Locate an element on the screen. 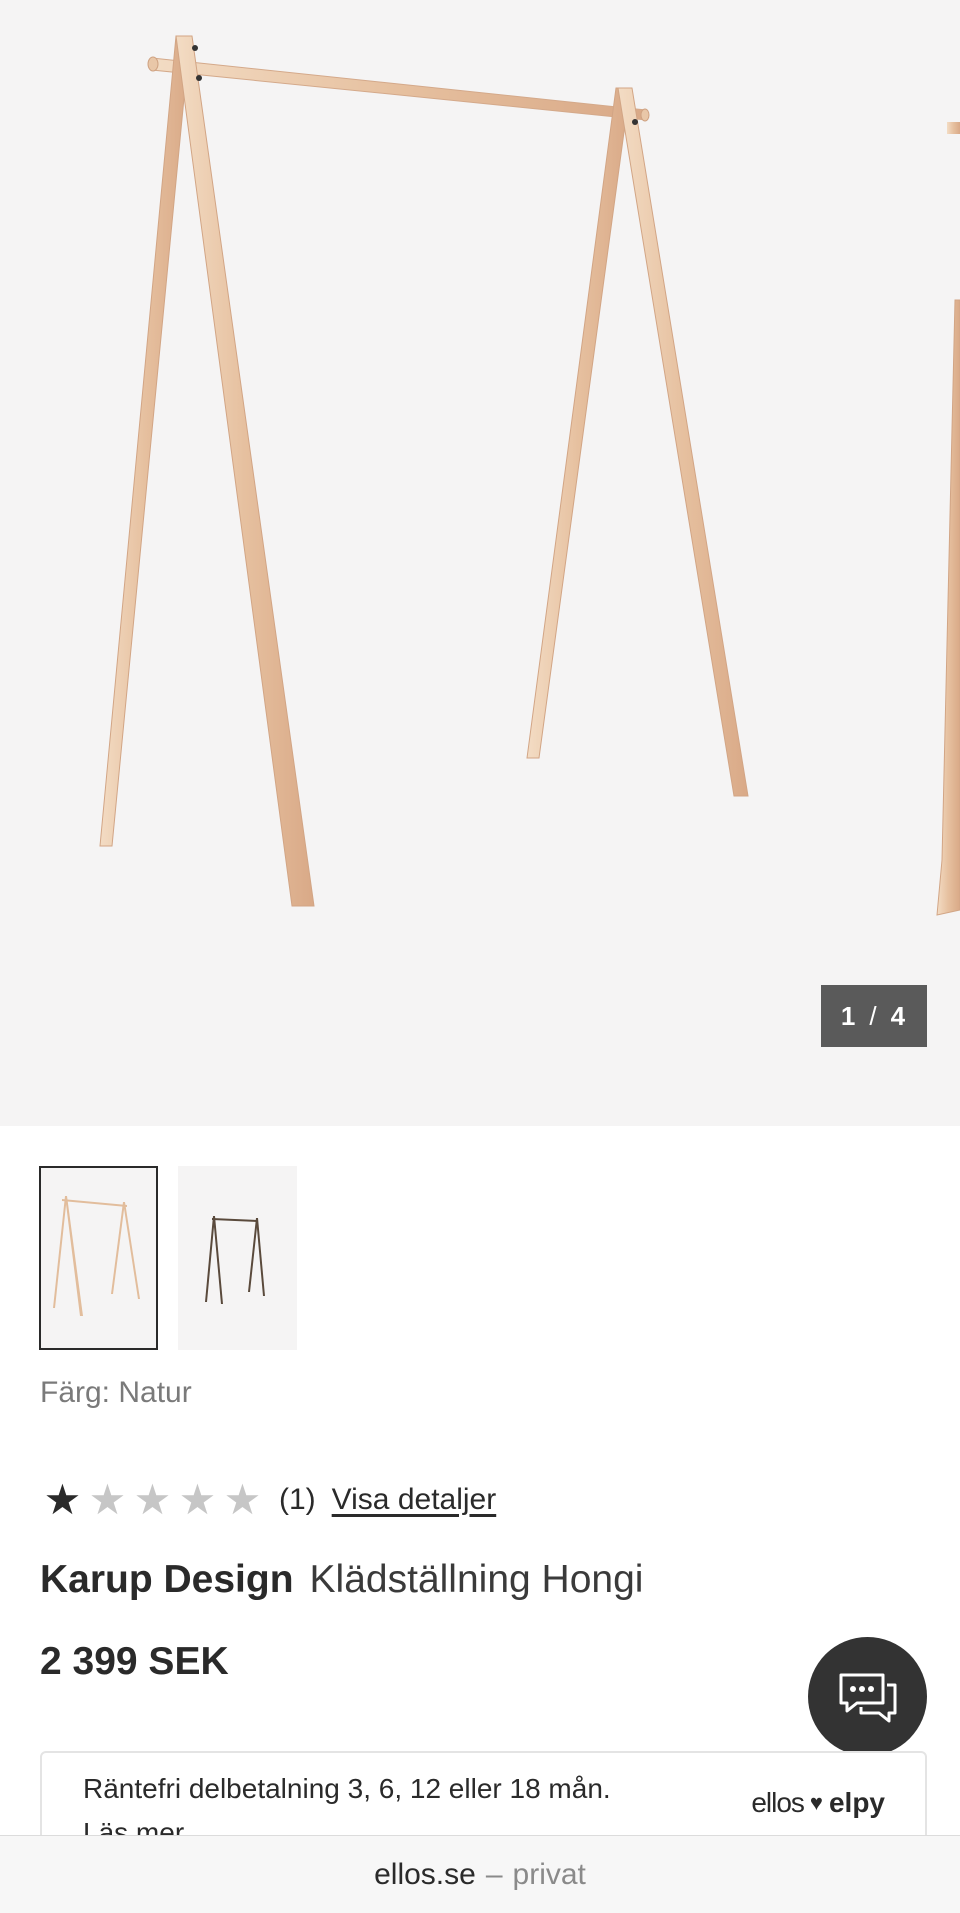  chat-button is located at coordinates (867, 1696).